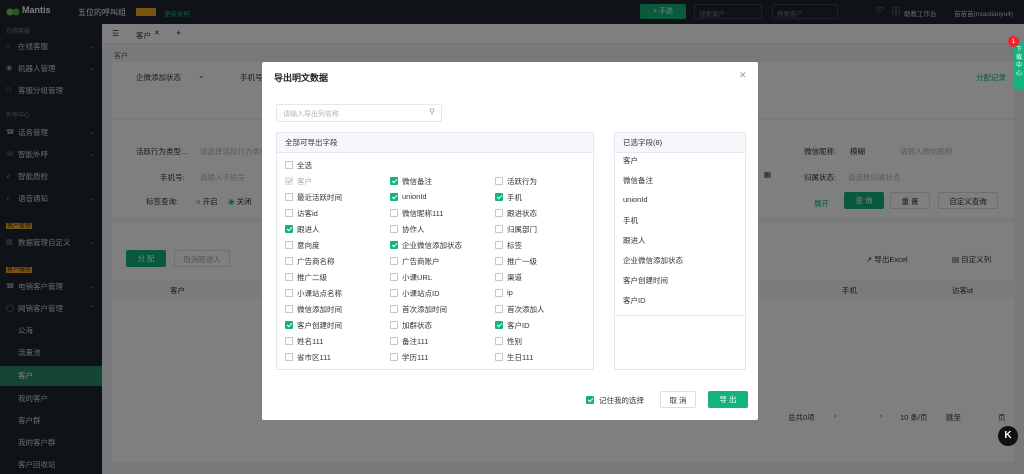 This screenshot has width=1024, height=474. I want to click on field-label: unionId, so click(414, 196).